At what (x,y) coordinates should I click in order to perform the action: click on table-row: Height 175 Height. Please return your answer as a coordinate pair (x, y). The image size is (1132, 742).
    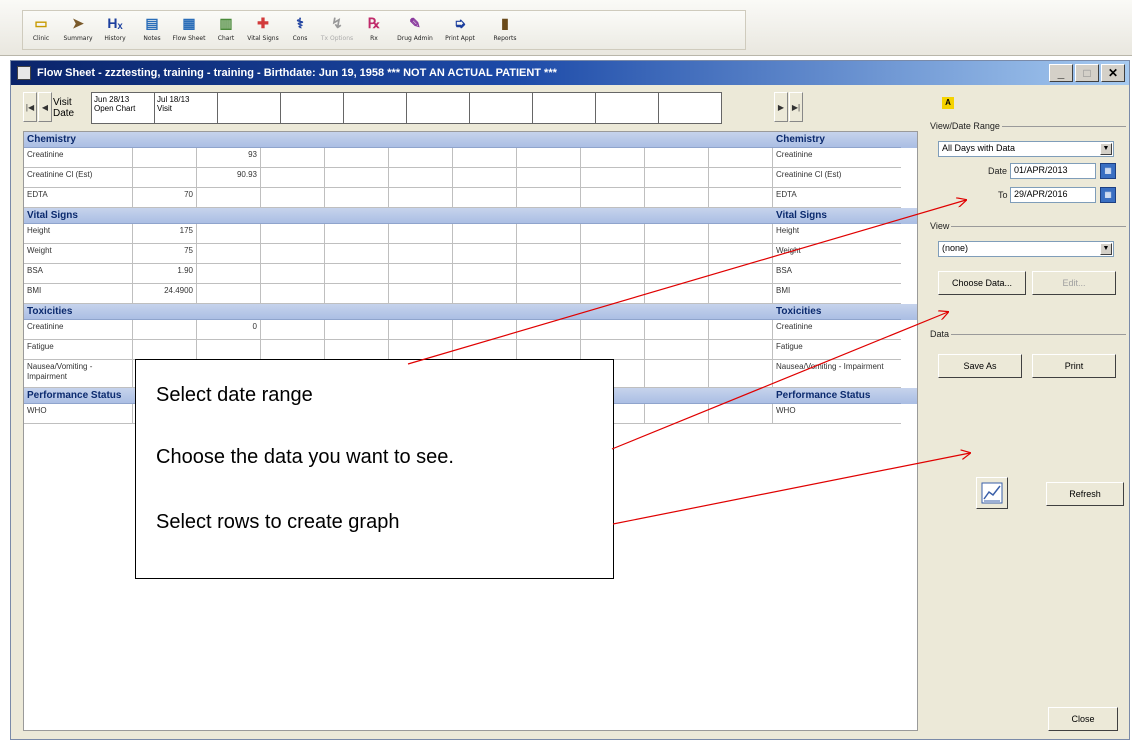
    Looking at the image, I should click on (470, 234).